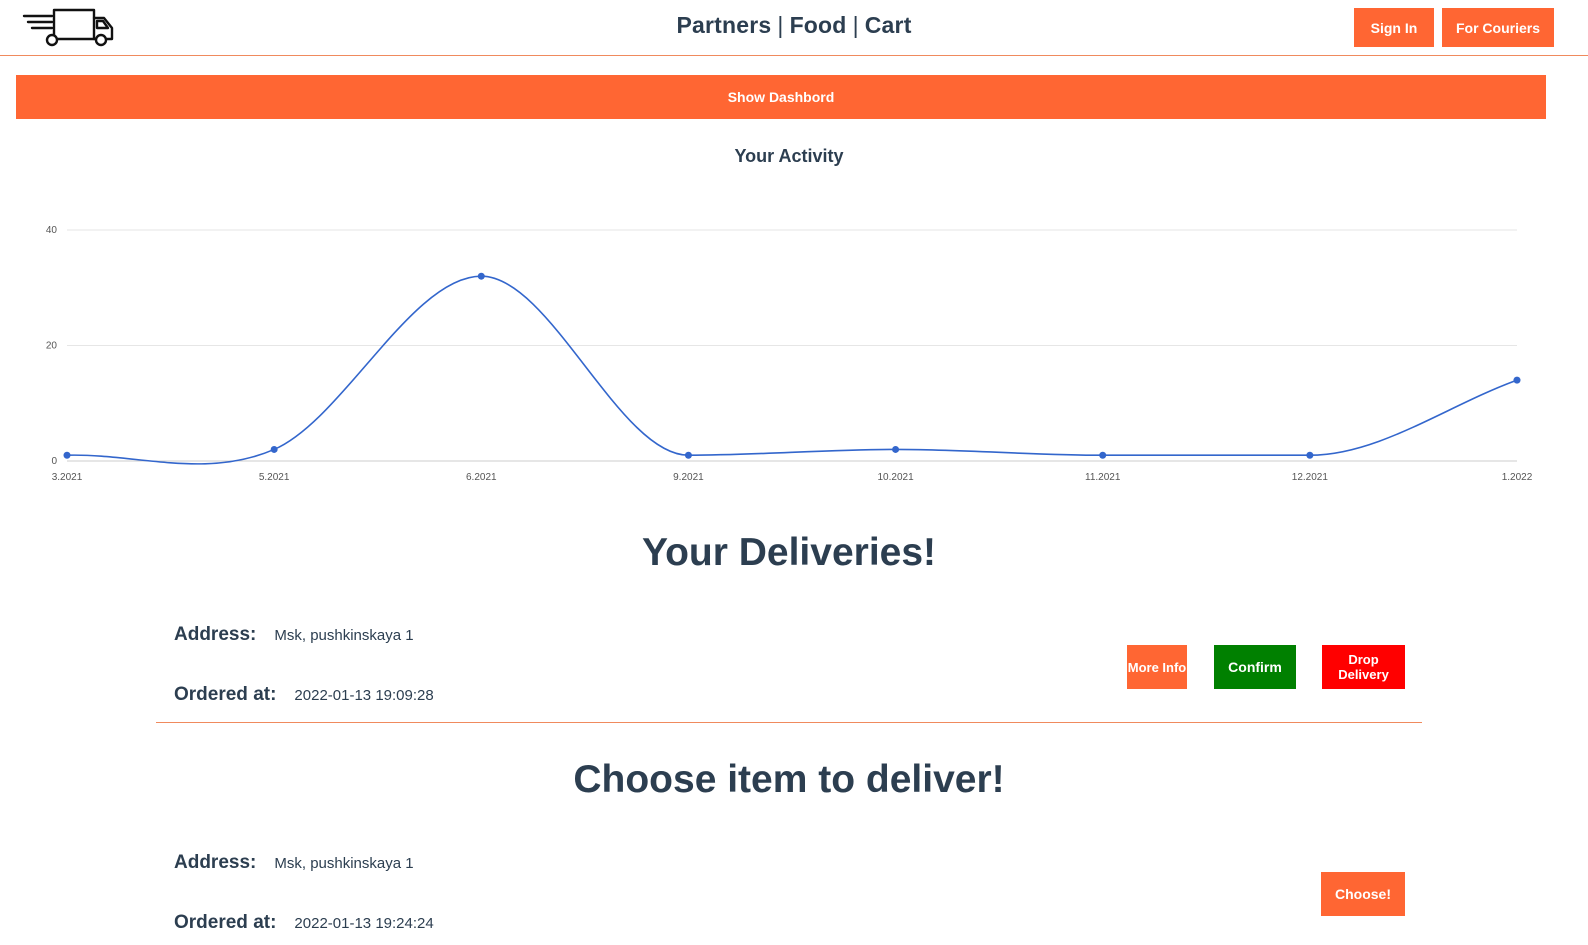  I want to click on ordered-at-value: 2022-01-13 19:24:24, so click(364, 923).